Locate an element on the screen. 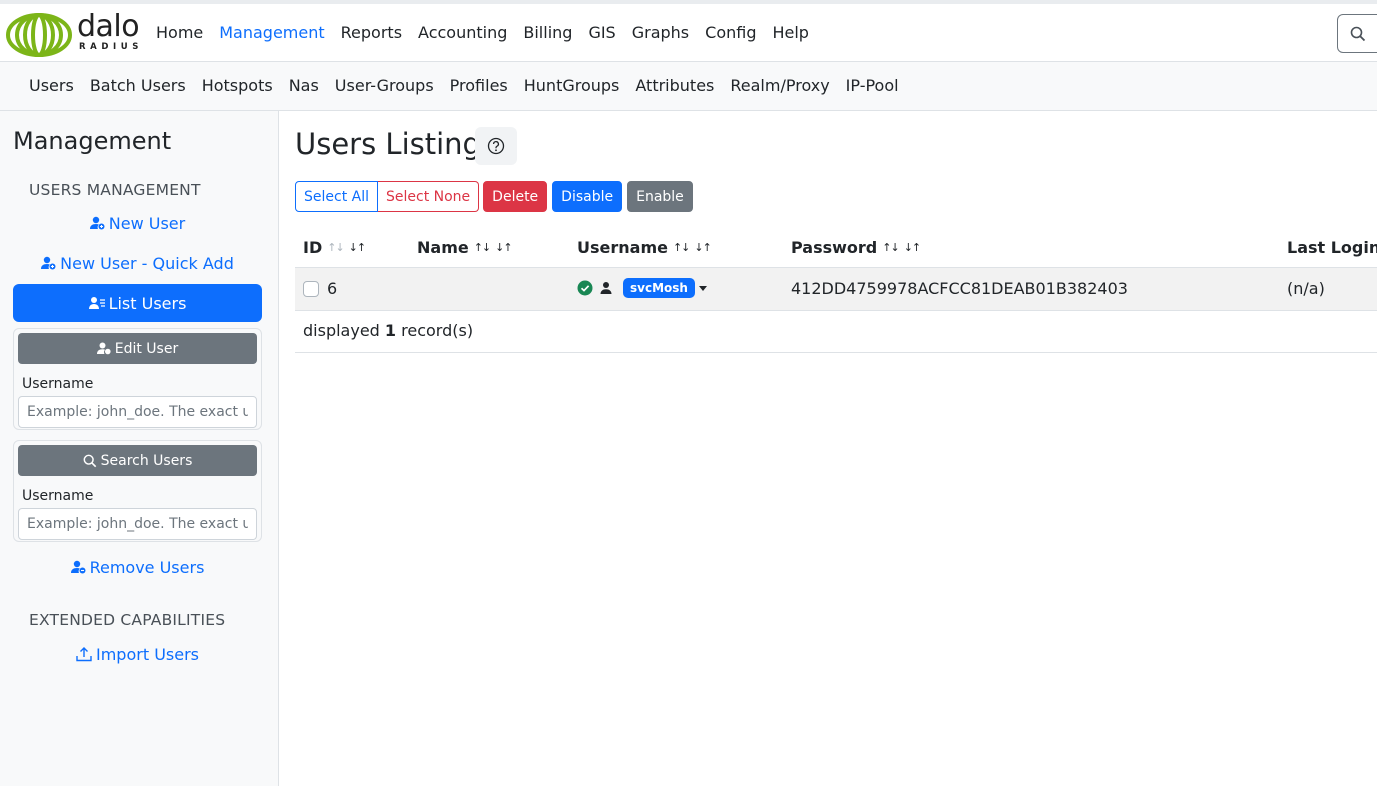 The image size is (1377, 786). delete-button: Delete is located at coordinates (515, 196).